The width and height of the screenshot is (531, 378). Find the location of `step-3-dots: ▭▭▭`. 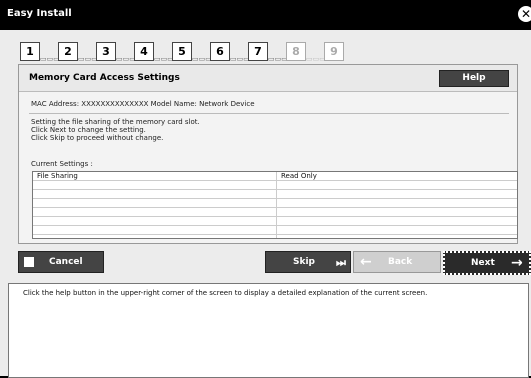

step-3-dots: ▭▭▭ is located at coordinates (126, 59).